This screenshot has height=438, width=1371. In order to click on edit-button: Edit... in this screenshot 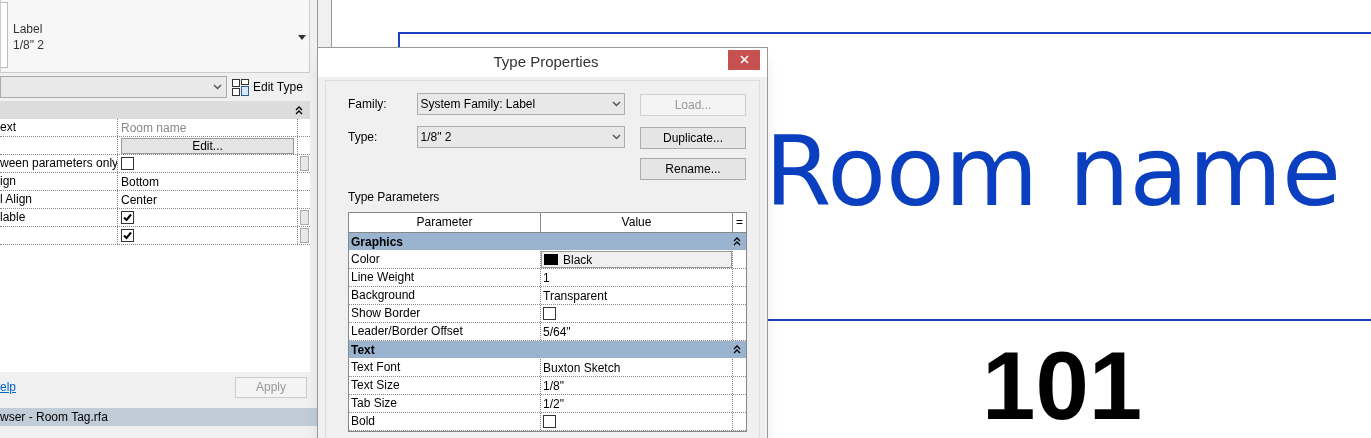, I will do `click(207, 145)`.